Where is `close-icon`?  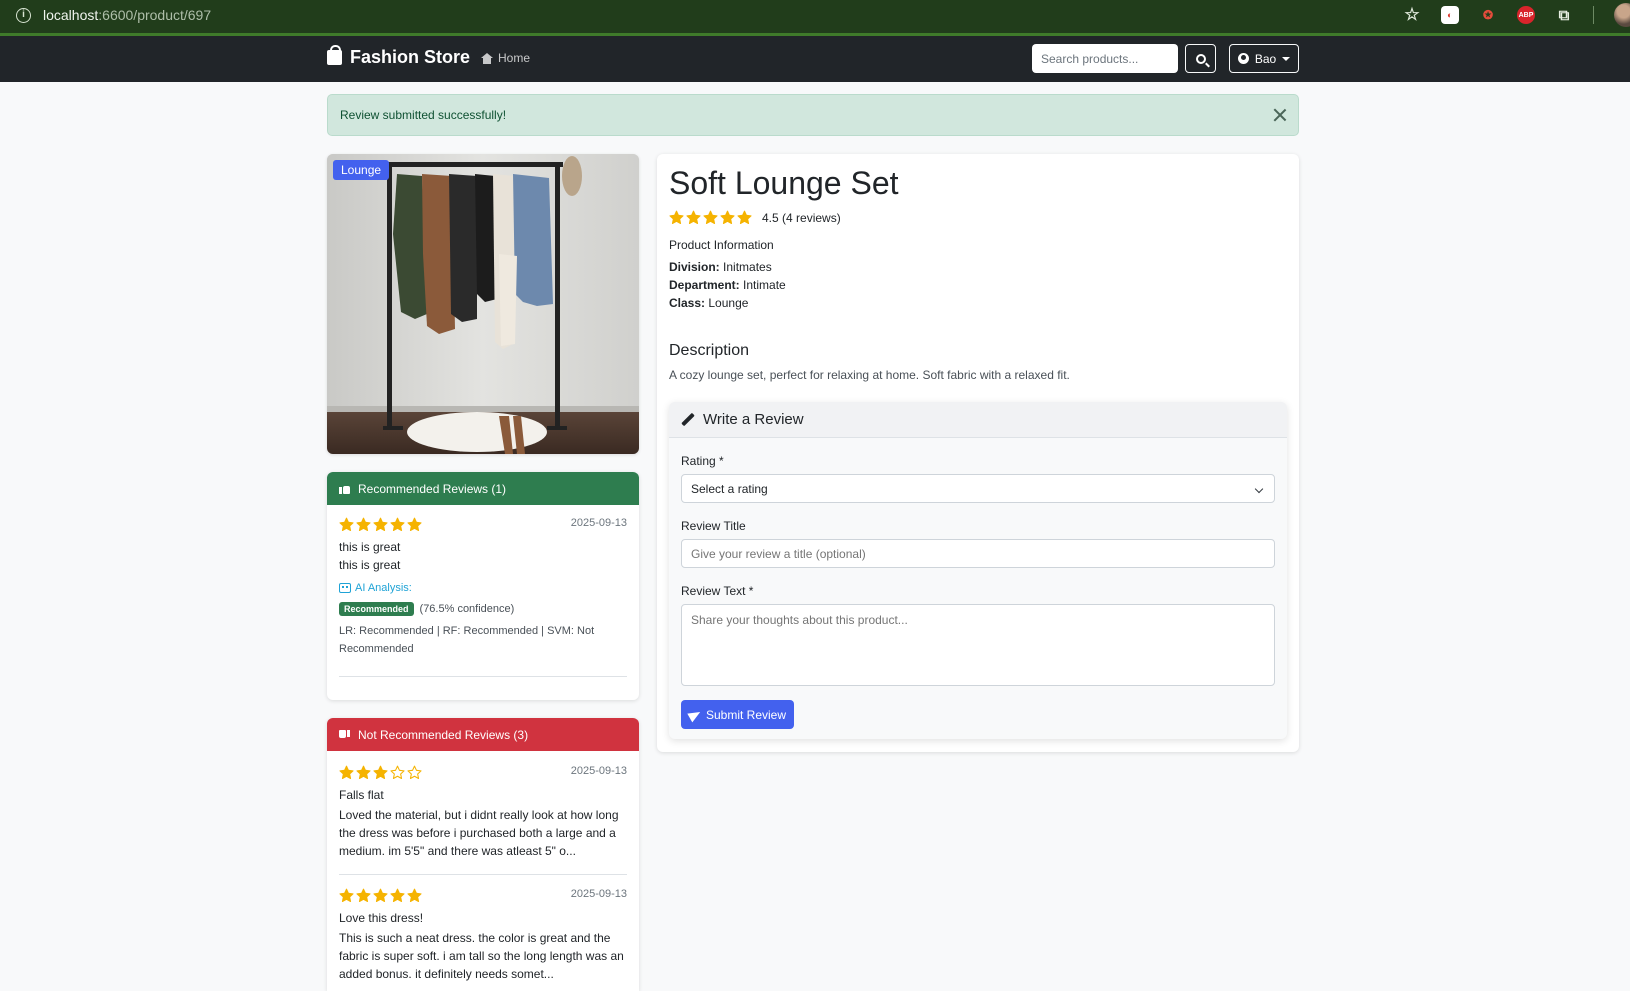 close-icon is located at coordinates (1280, 115).